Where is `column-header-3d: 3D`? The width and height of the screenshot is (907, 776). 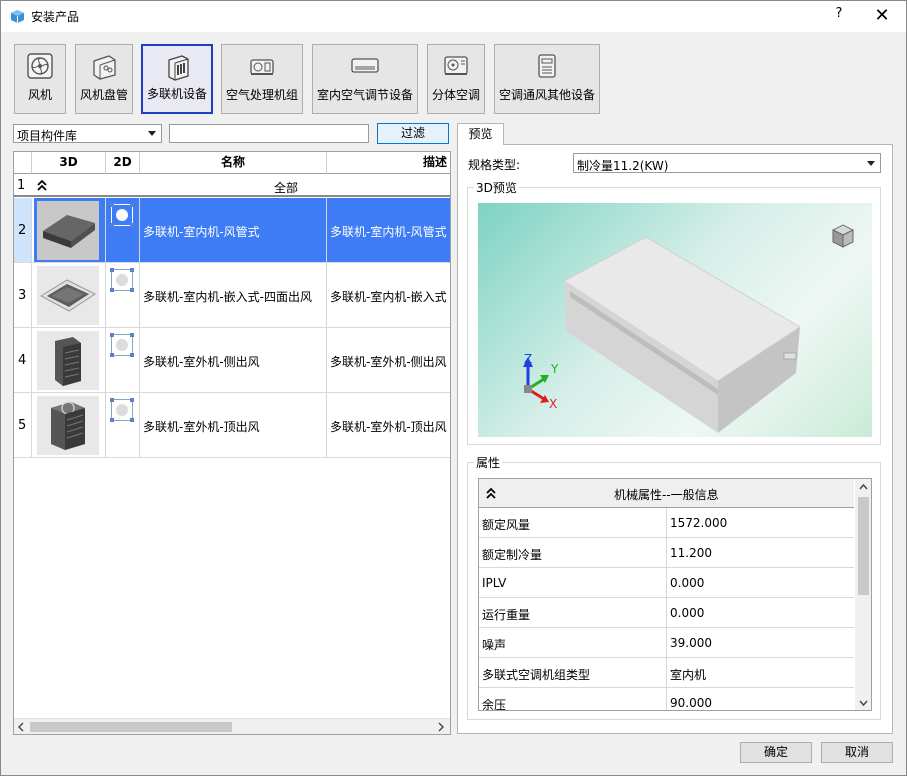 column-header-3d: 3D is located at coordinates (69, 163).